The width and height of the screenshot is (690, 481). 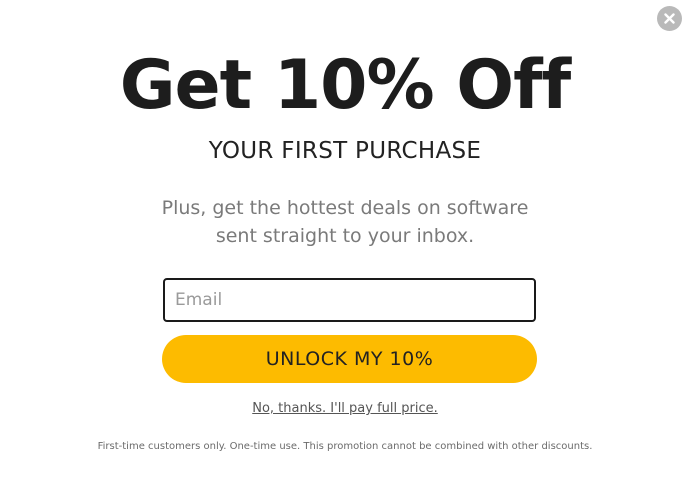 What do you see at coordinates (345, 208) in the screenshot?
I see `promo-description-line-1: Plus, get the hottest deals on software` at bounding box center [345, 208].